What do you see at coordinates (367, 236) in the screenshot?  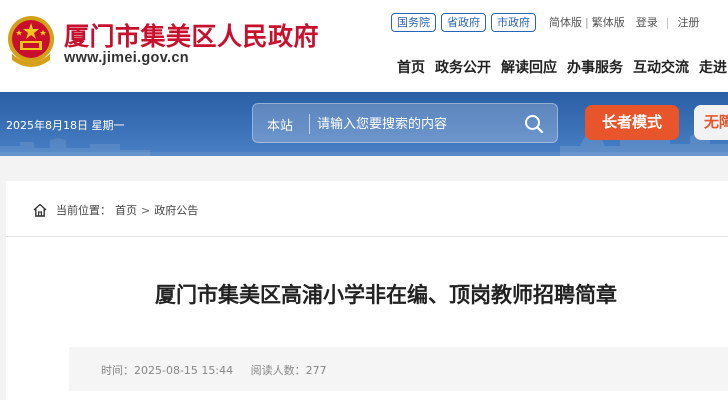 I see `divider` at bounding box center [367, 236].